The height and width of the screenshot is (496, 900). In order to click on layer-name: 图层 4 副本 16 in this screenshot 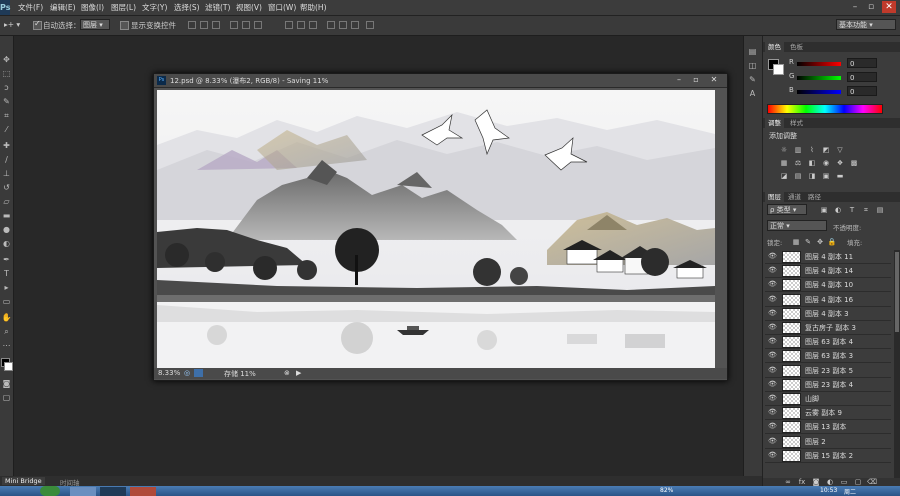, I will do `click(829, 300)`.